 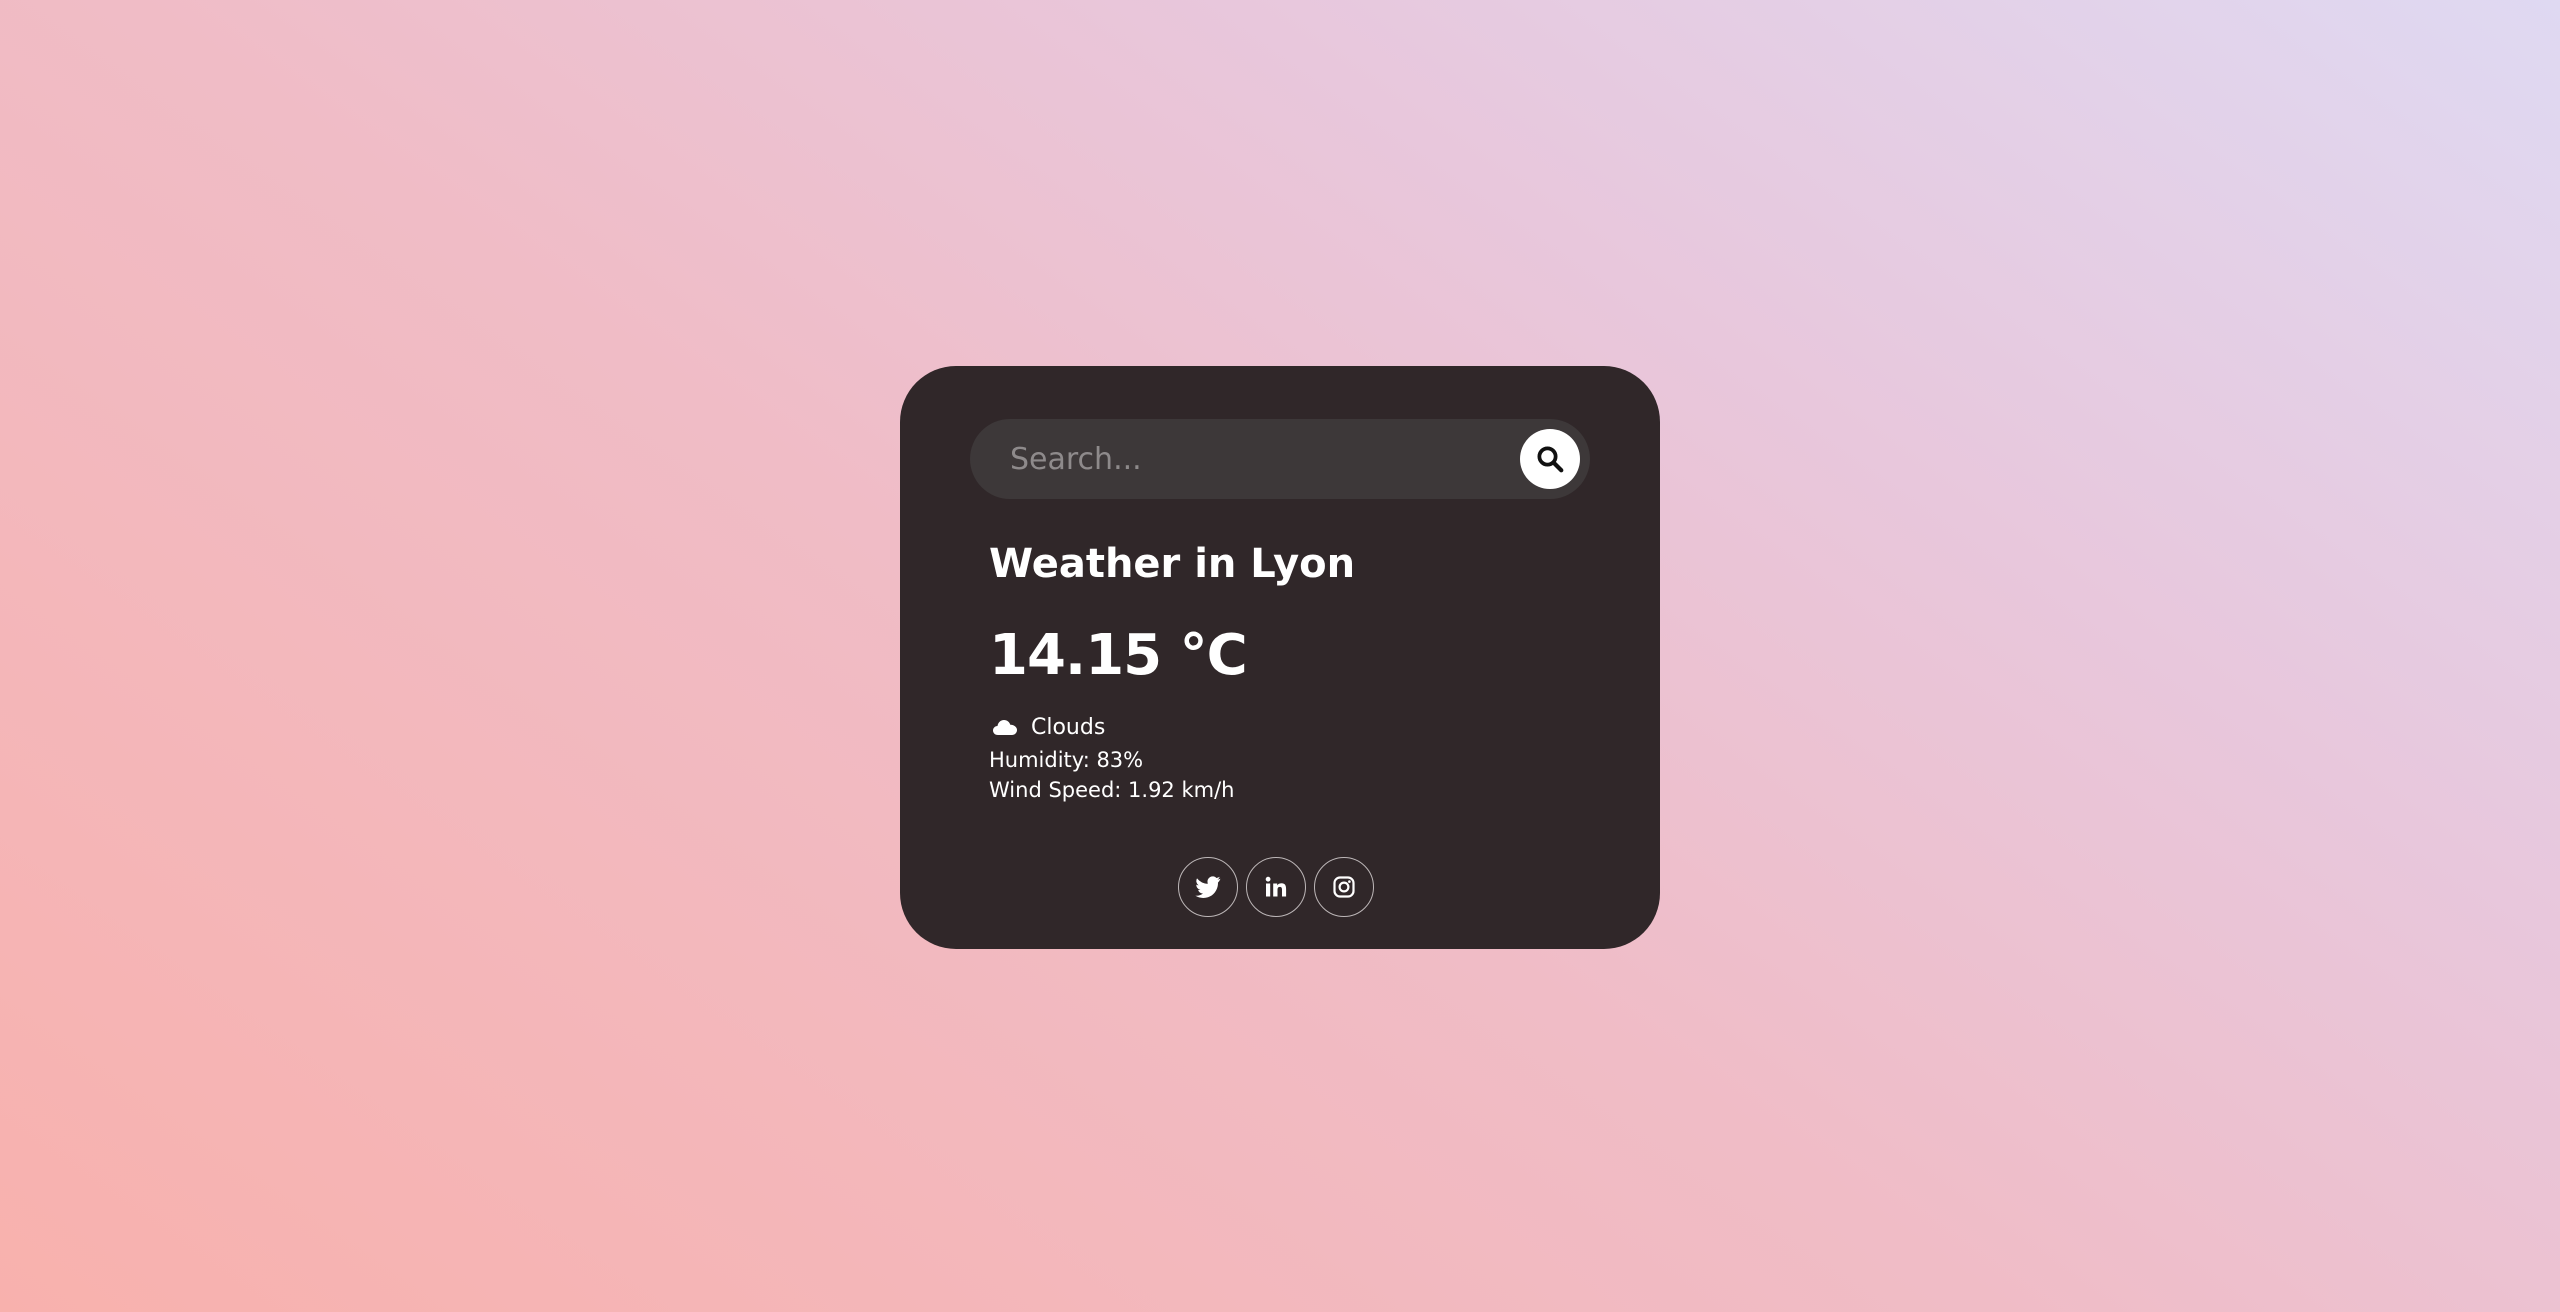 I want to click on twitter-icon, so click(x=1208, y=887).